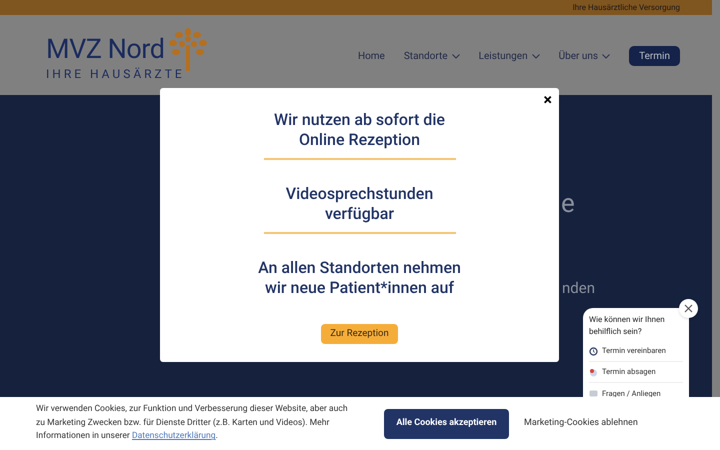  I want to click on top-bar-text: Ihre Hausärztliche Versorgung, so click(626, 8).